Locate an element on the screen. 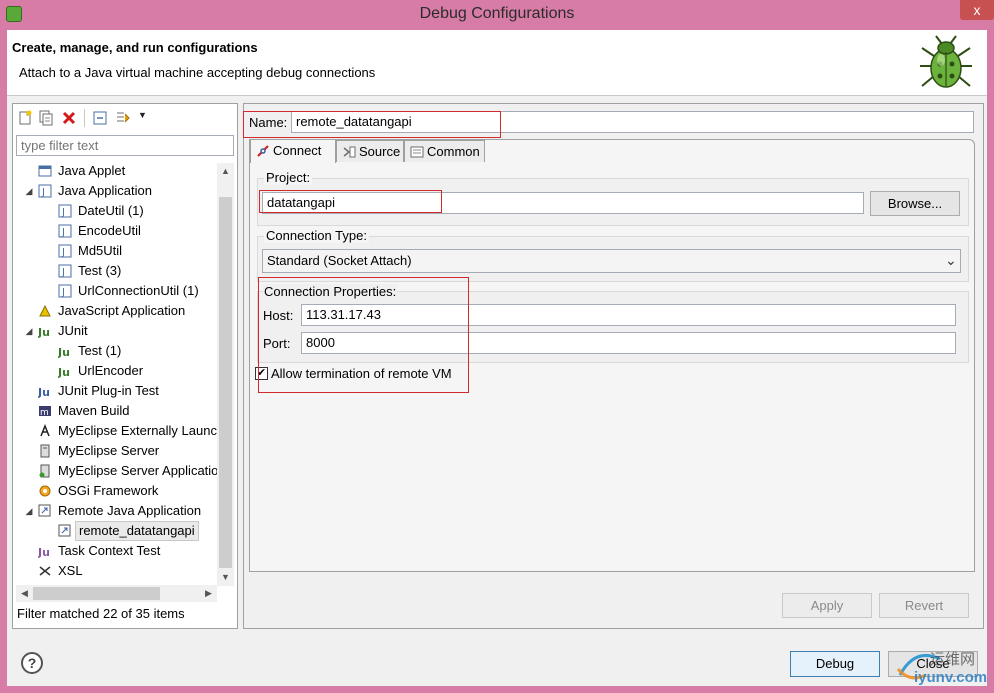 The height and width of the screenshot is (693, 994). project-label: Project: is located at coordinates (288, 177).